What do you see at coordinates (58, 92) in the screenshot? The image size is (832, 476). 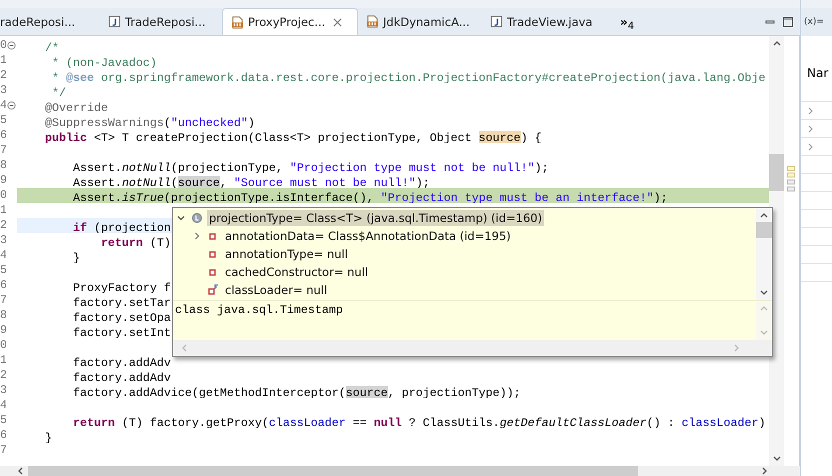 I see `code-line: */` at bounding box center [58, 92].